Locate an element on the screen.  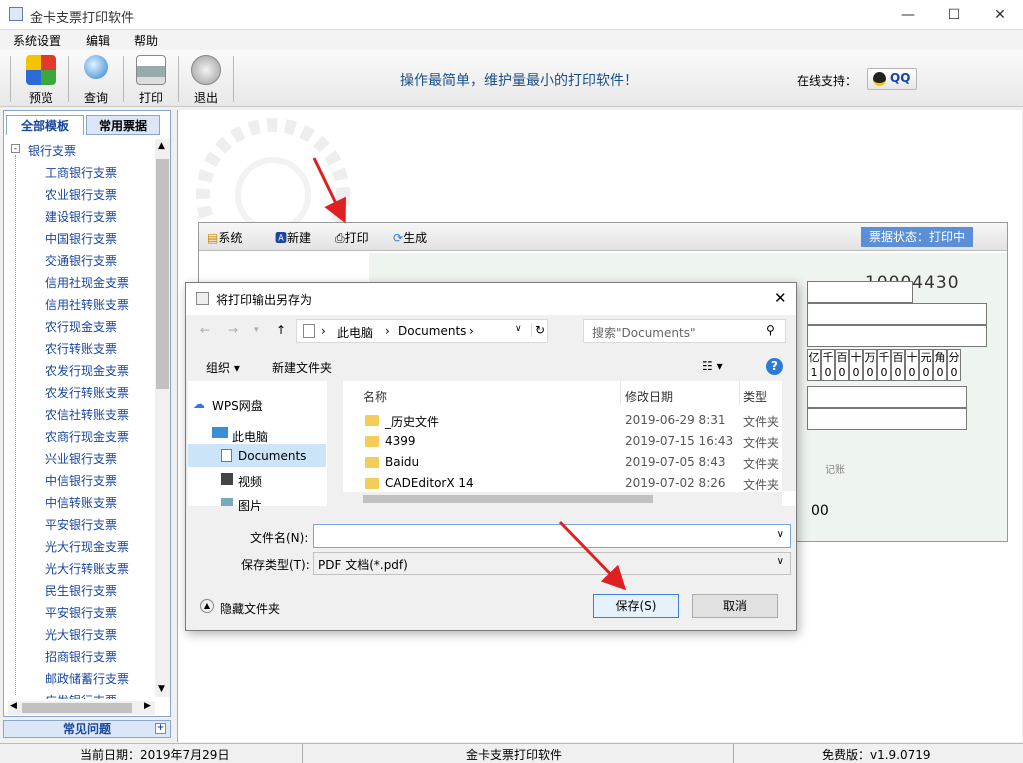
current-date: 当前日期：2019年7月29日 is located at coordinates (155, 755).